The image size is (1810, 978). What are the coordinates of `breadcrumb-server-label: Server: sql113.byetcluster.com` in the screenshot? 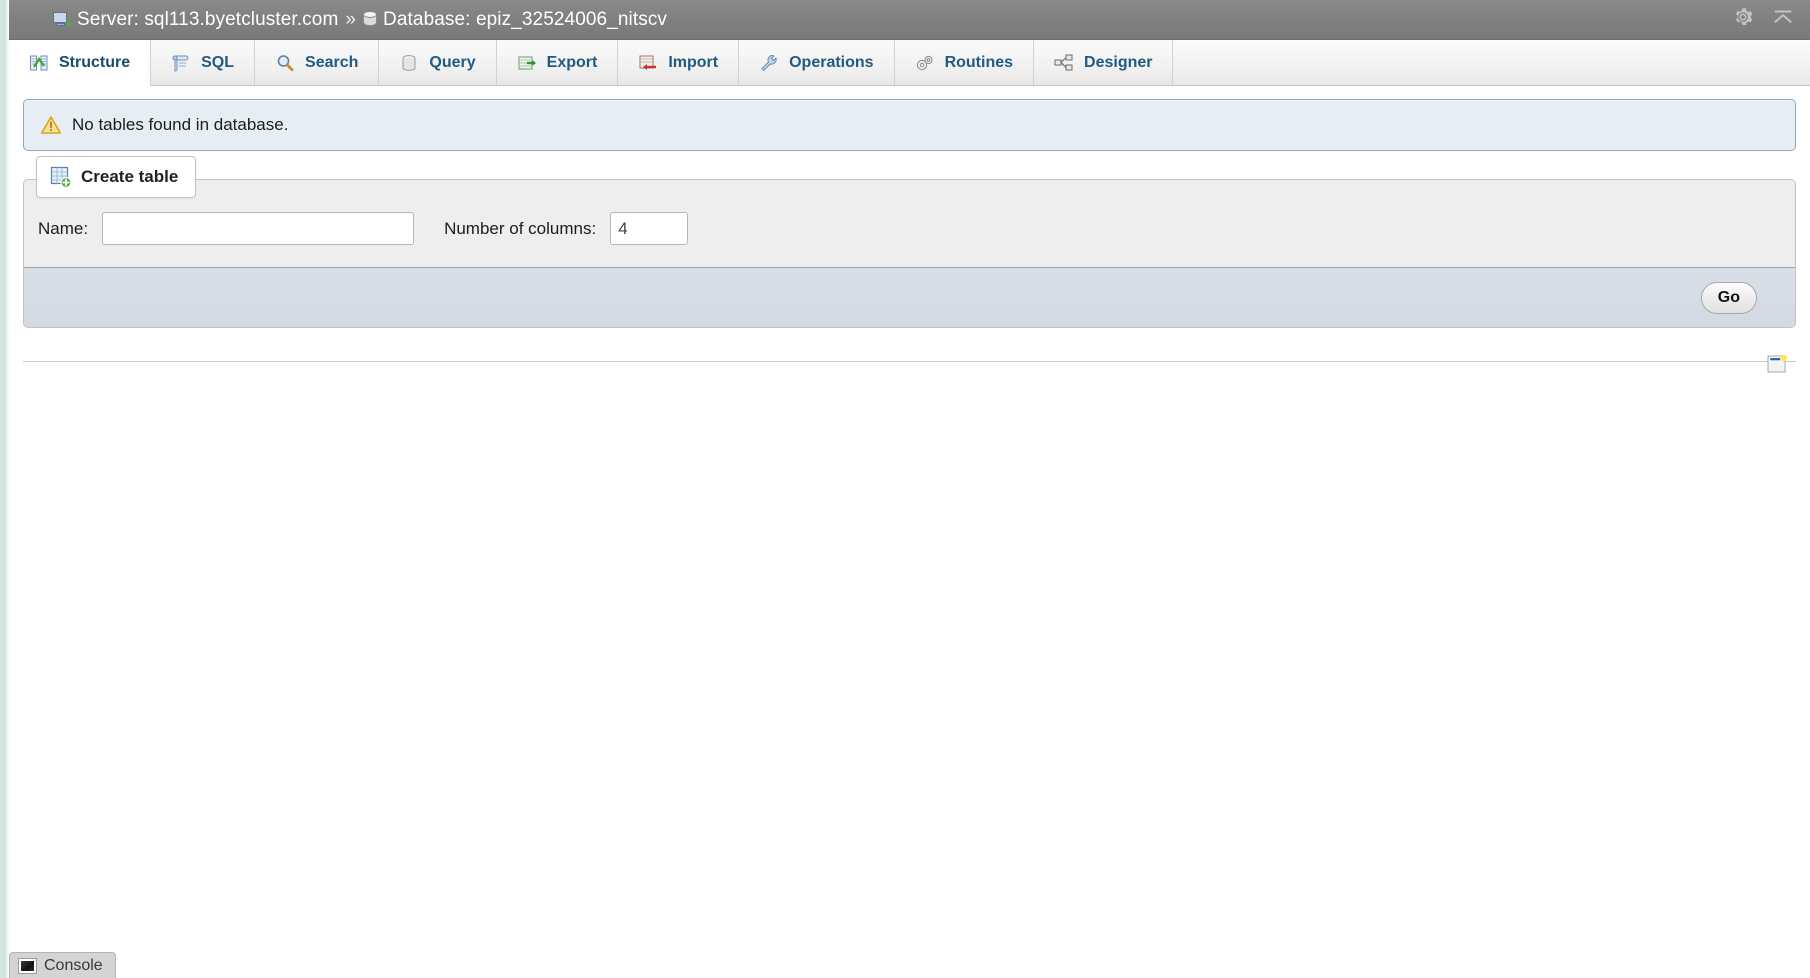 It's located at (207, 20).